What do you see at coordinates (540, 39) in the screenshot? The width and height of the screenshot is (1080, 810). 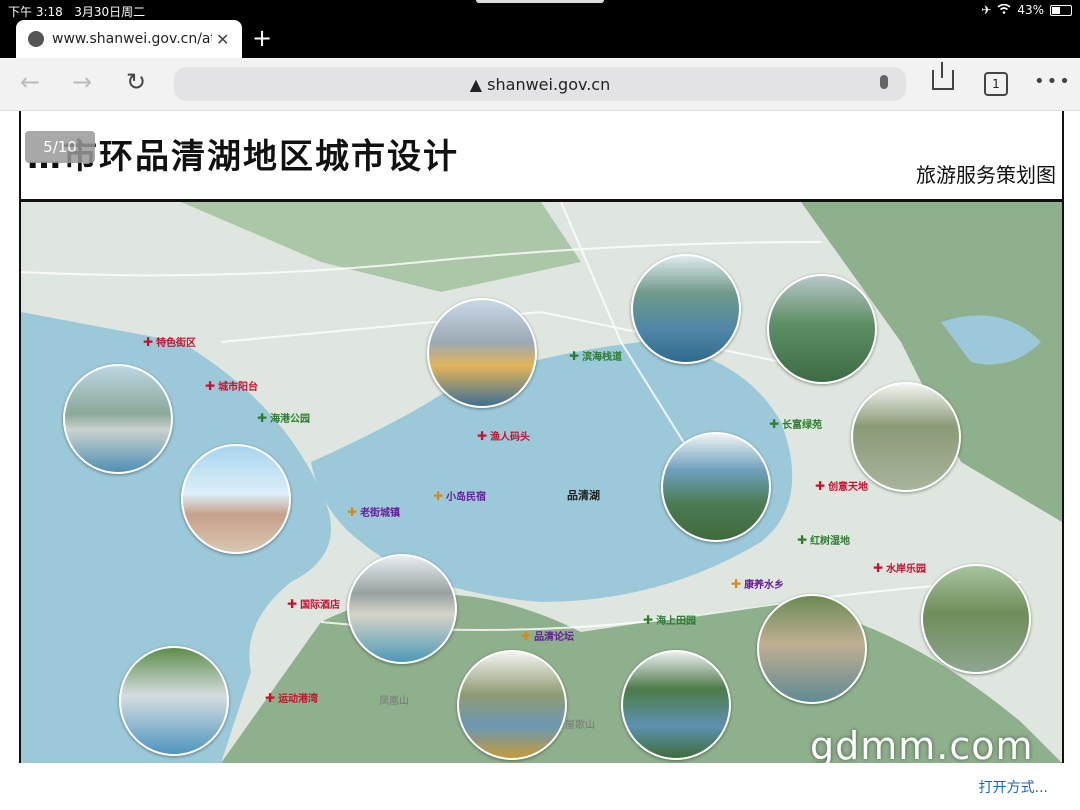 I see `tab-bar: www.shanwei.gov.cn/atta ✕ +` at bounding box center [540, 39].